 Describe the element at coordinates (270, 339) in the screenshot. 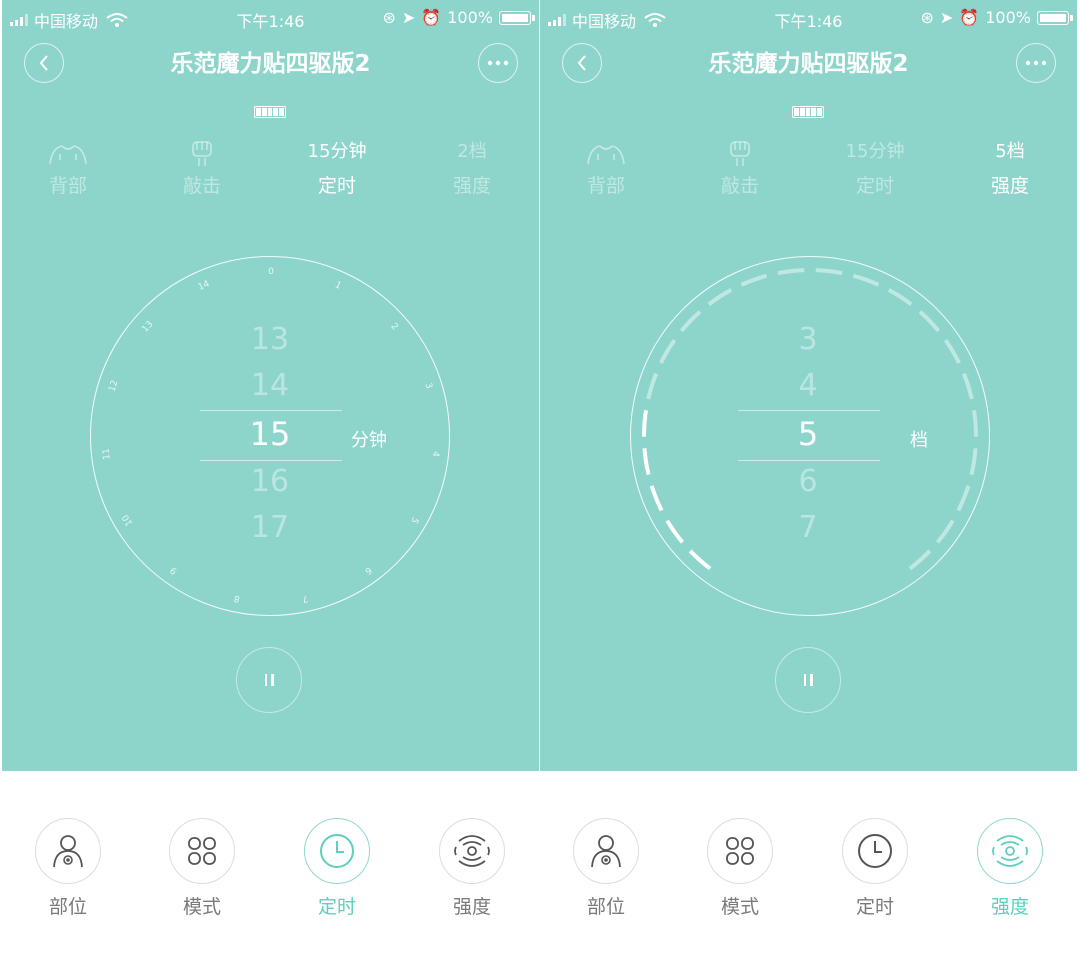

I see `picker-value: 13` at that location.